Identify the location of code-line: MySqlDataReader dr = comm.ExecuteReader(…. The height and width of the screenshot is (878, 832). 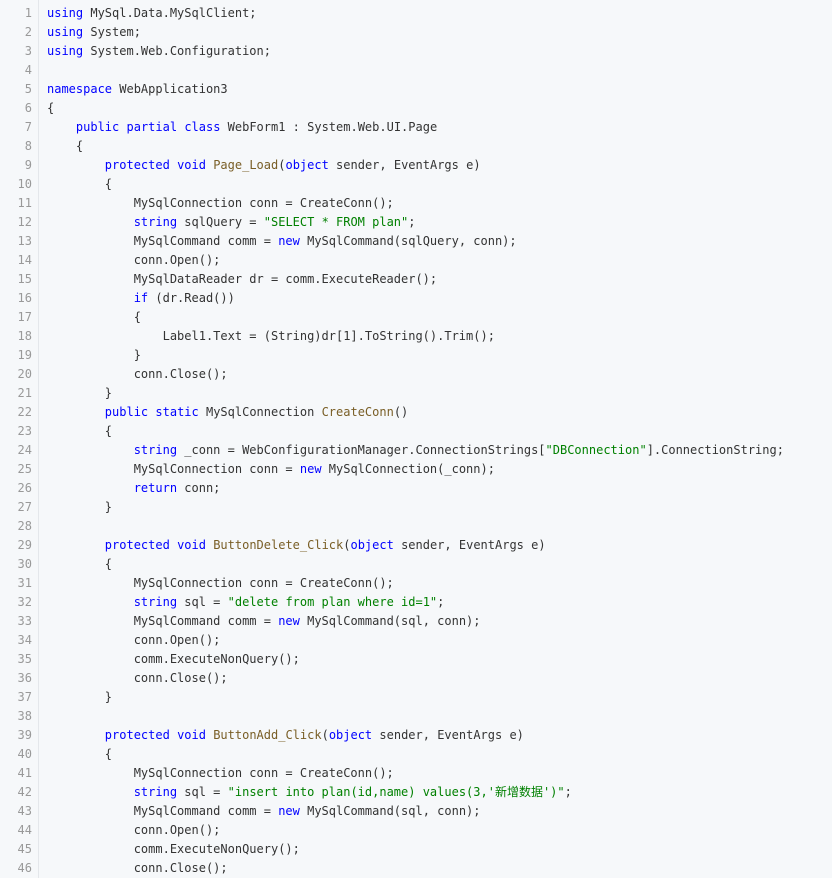
(242, 279).